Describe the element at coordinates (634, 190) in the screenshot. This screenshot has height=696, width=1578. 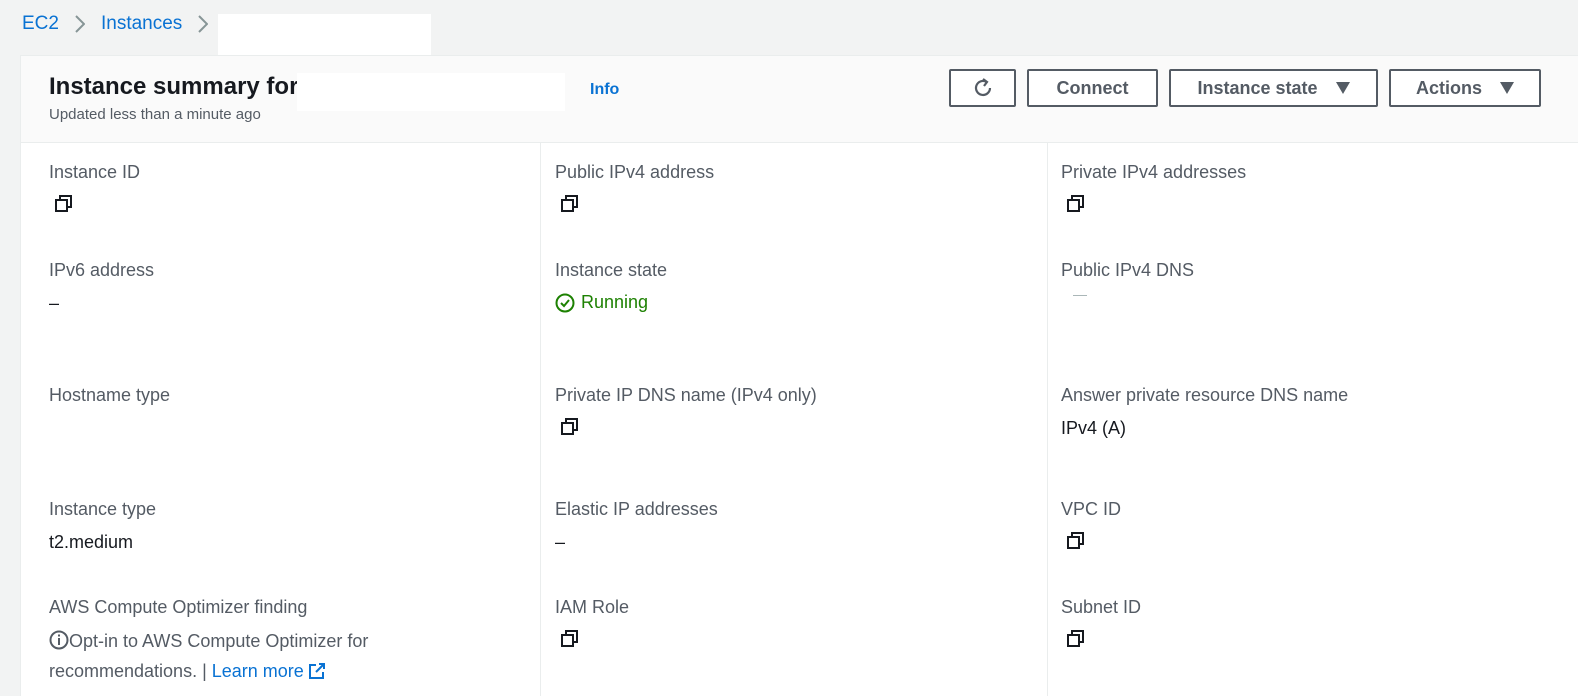
I see `field-public-ipv4: Public IPv4 address` at that location.